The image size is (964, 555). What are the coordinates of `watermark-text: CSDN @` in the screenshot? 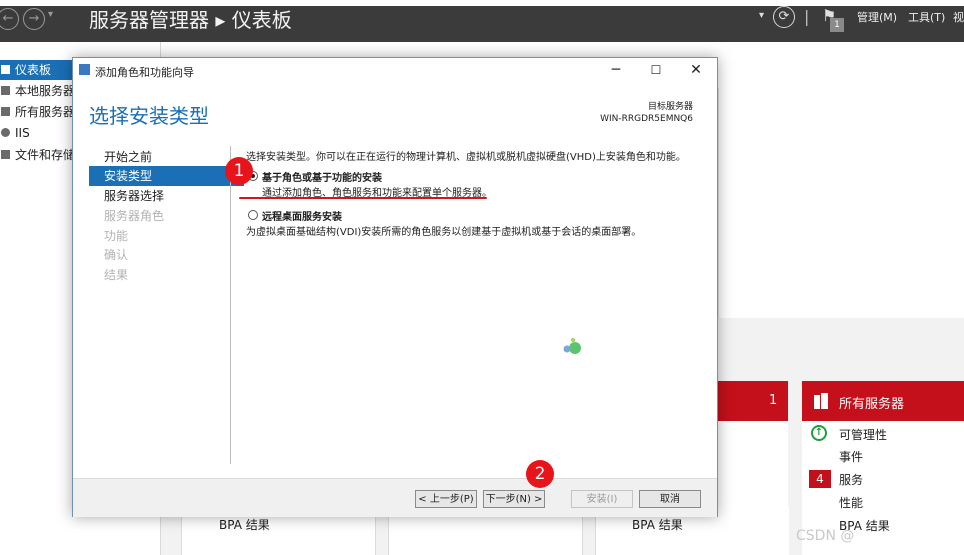 It's located at (825, 536).